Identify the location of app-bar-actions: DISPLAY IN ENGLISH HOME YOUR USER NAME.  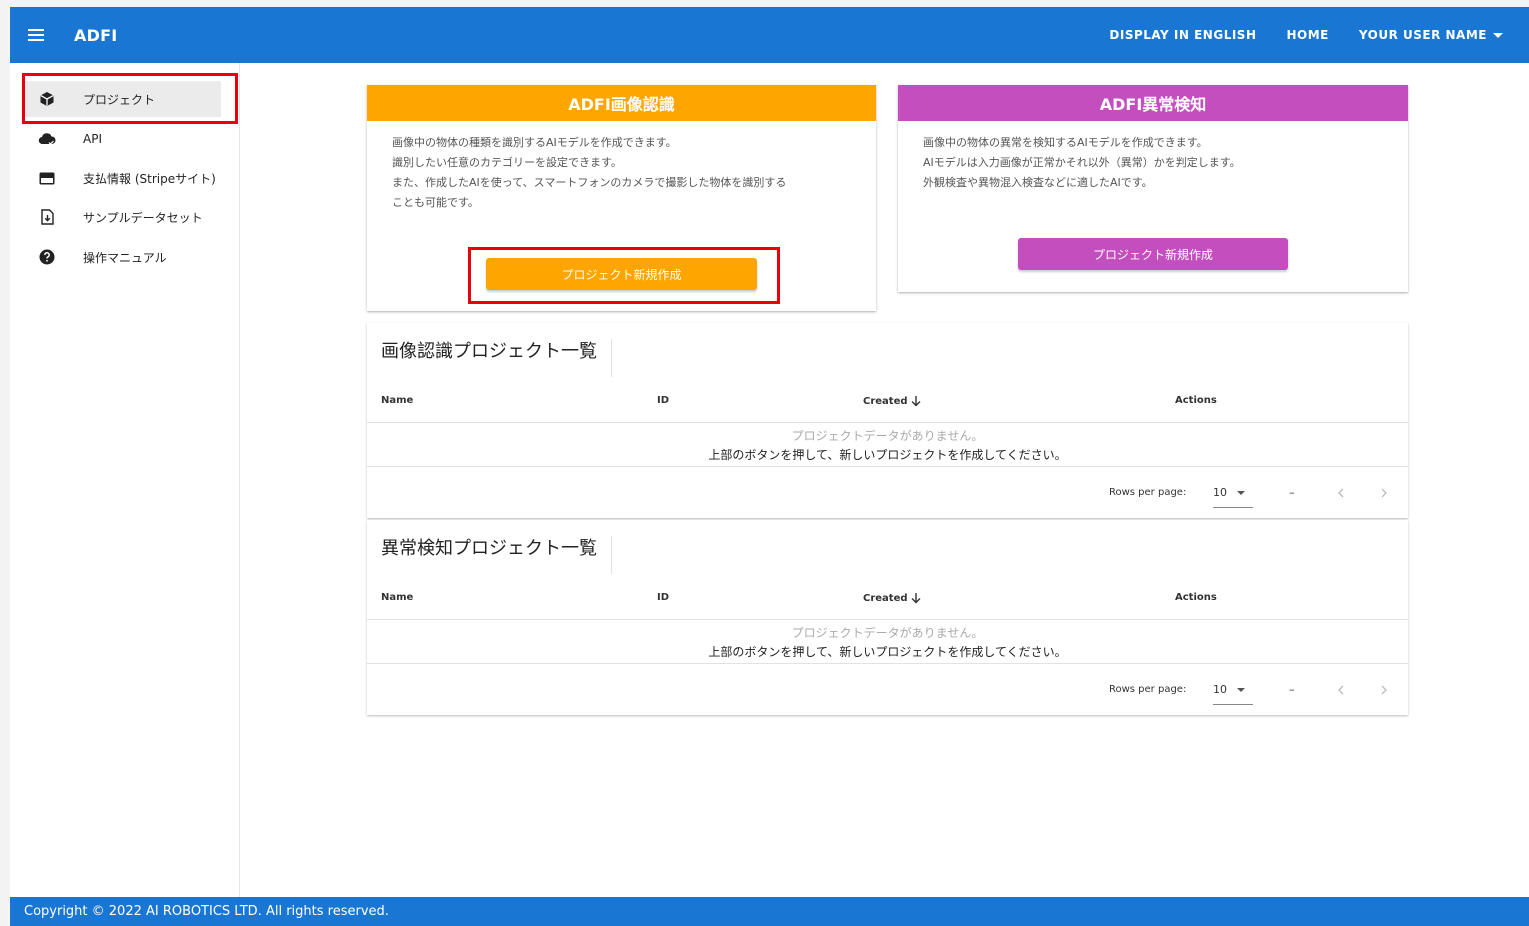
(1291, 35).